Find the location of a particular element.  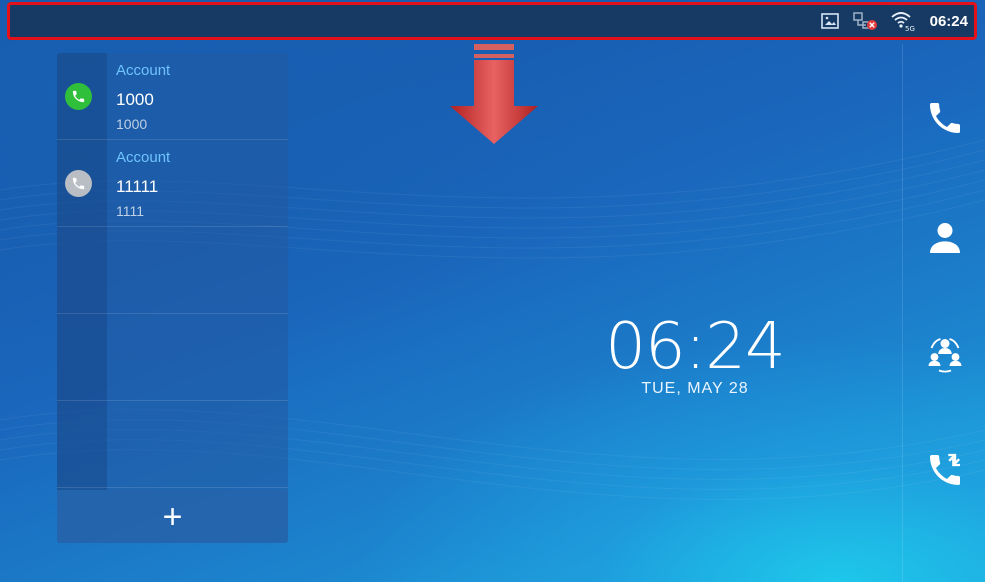

account-name: 1000 is located at coordinates (135, 99).